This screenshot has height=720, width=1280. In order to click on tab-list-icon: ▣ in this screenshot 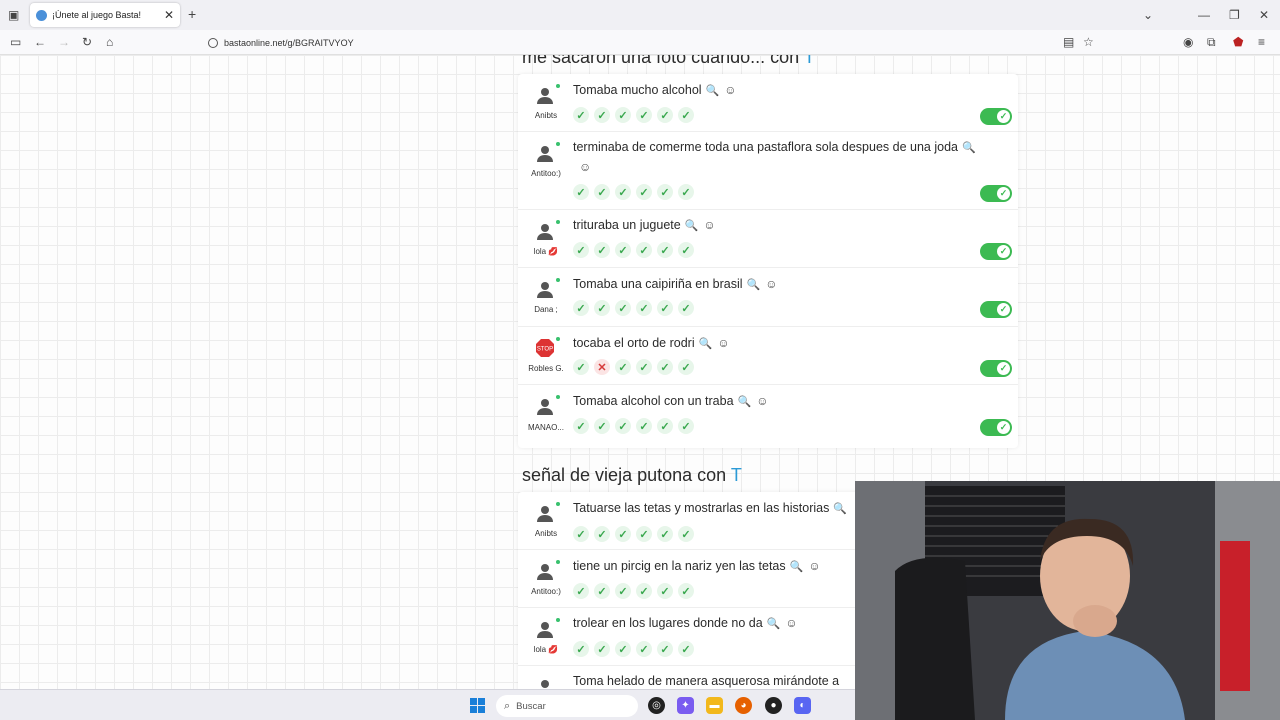, I will do `click(13, 15)`.